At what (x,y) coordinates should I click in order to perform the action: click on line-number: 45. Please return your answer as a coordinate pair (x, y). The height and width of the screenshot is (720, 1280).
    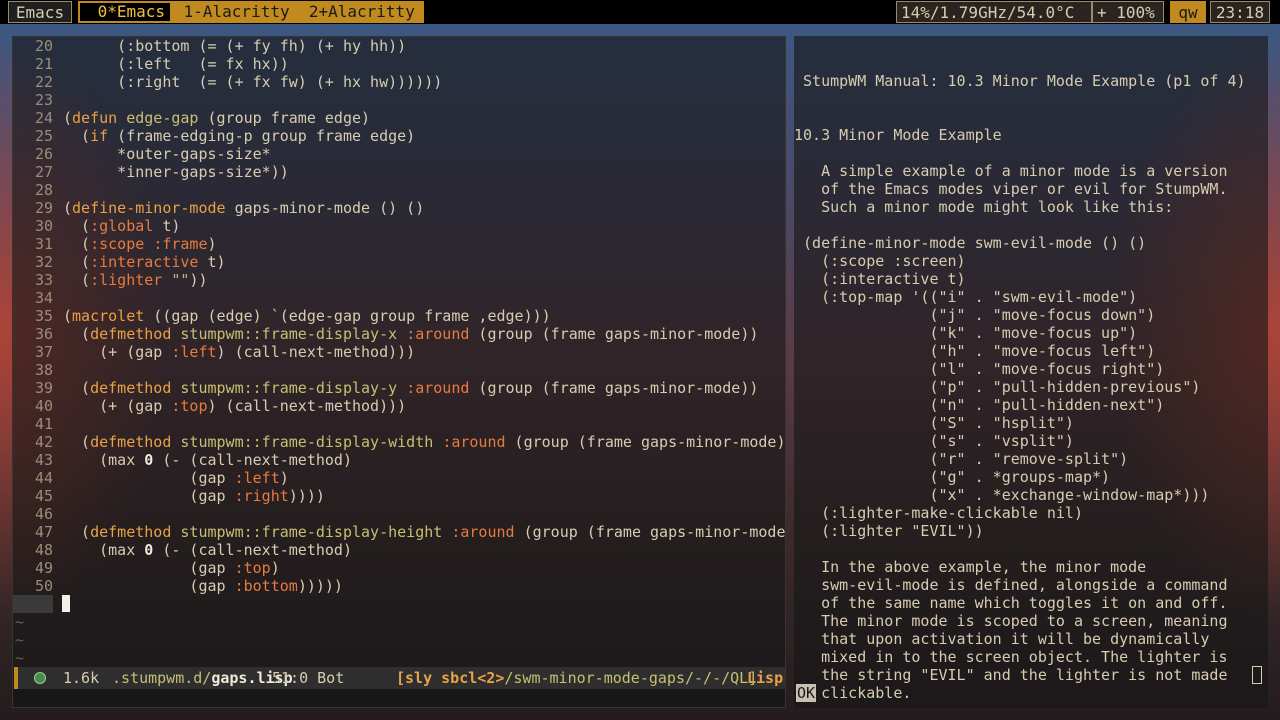
    Looking at the image, I should click on (43, 496).